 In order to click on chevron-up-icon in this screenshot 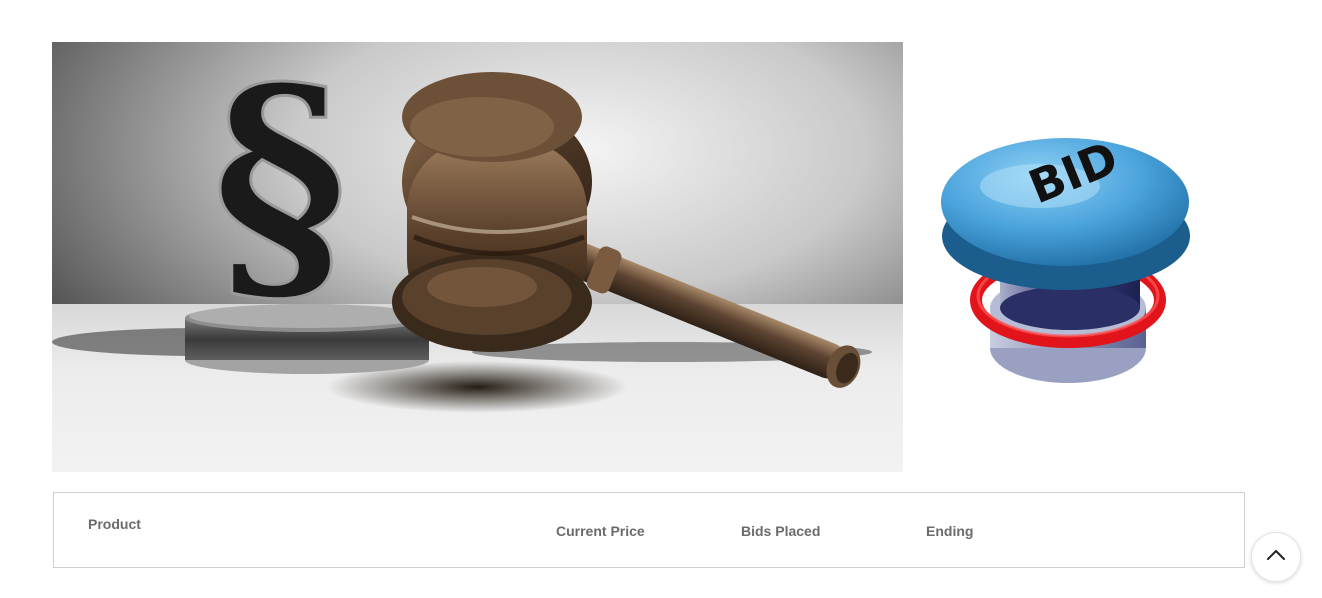, I will do `click(1276, 557)`.